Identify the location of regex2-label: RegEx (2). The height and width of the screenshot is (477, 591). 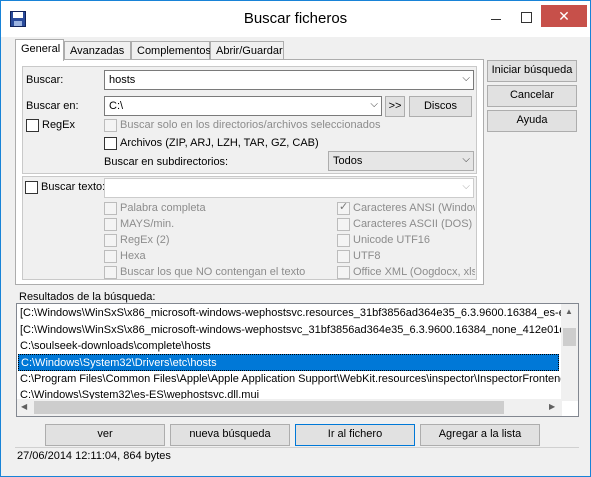
(145, 240).